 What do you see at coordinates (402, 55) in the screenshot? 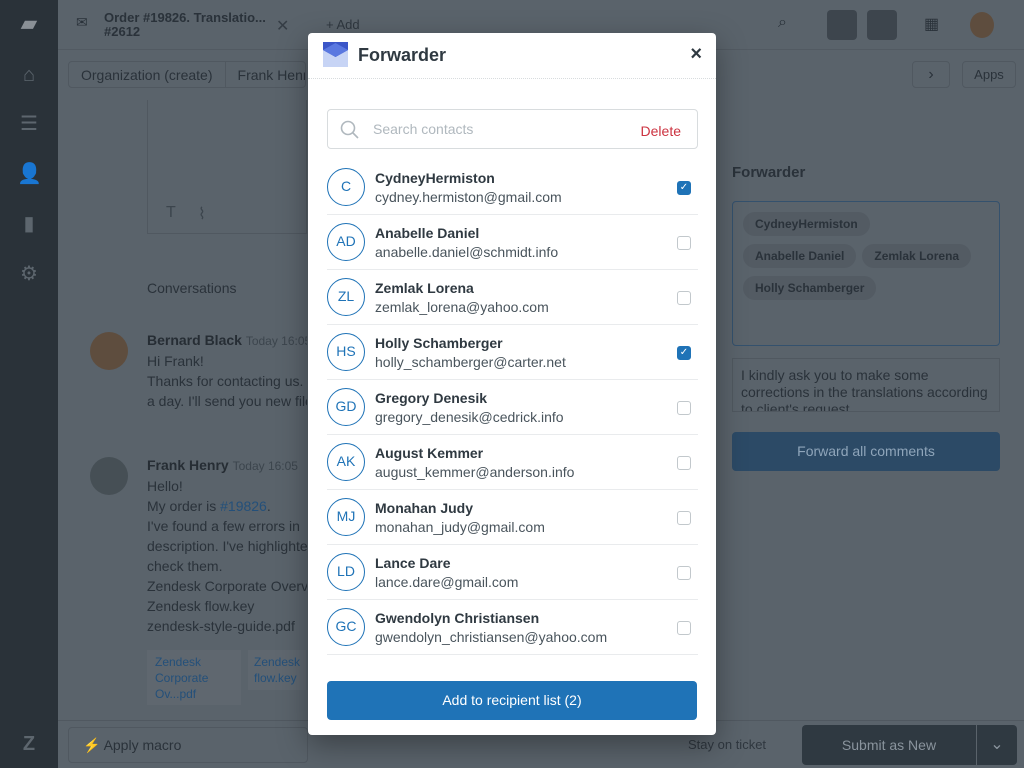
I see `modal-title: Forwarder` at bounding box center [402, 55].